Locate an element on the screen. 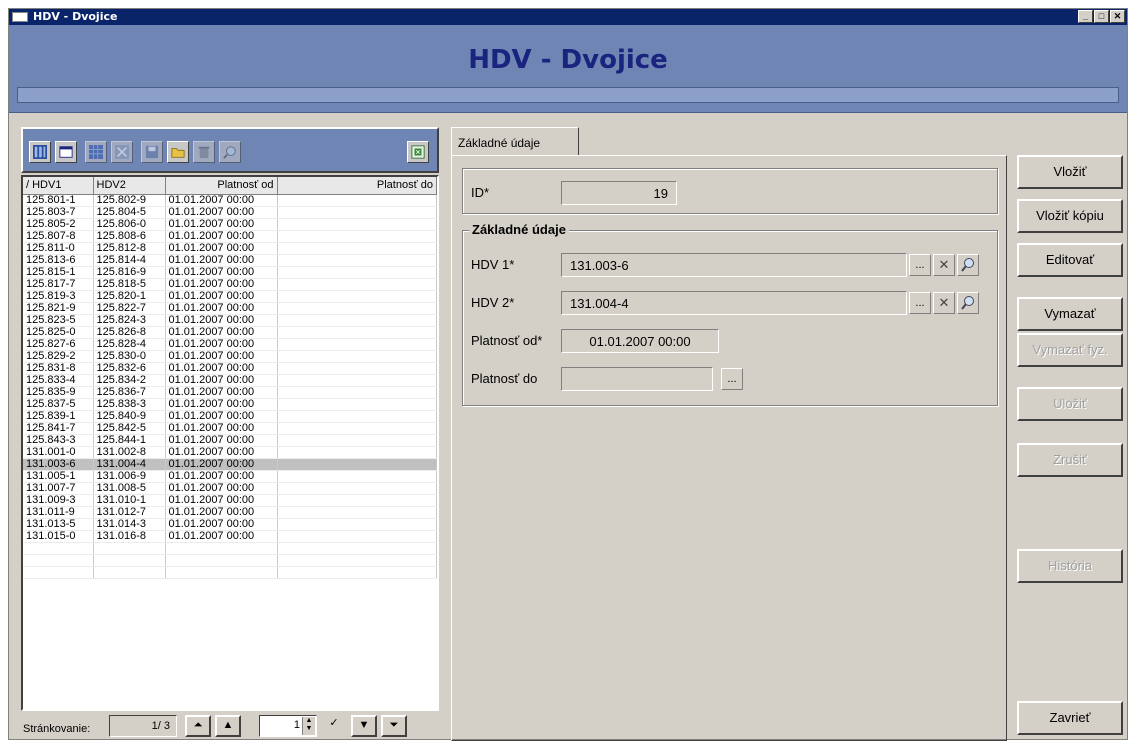 Image resolution: width=1136 pixels, height=741 pixels. table-row: 125.807-8 125.808-6 01.01.2007 00:00 is located at coordinates (230, 236).